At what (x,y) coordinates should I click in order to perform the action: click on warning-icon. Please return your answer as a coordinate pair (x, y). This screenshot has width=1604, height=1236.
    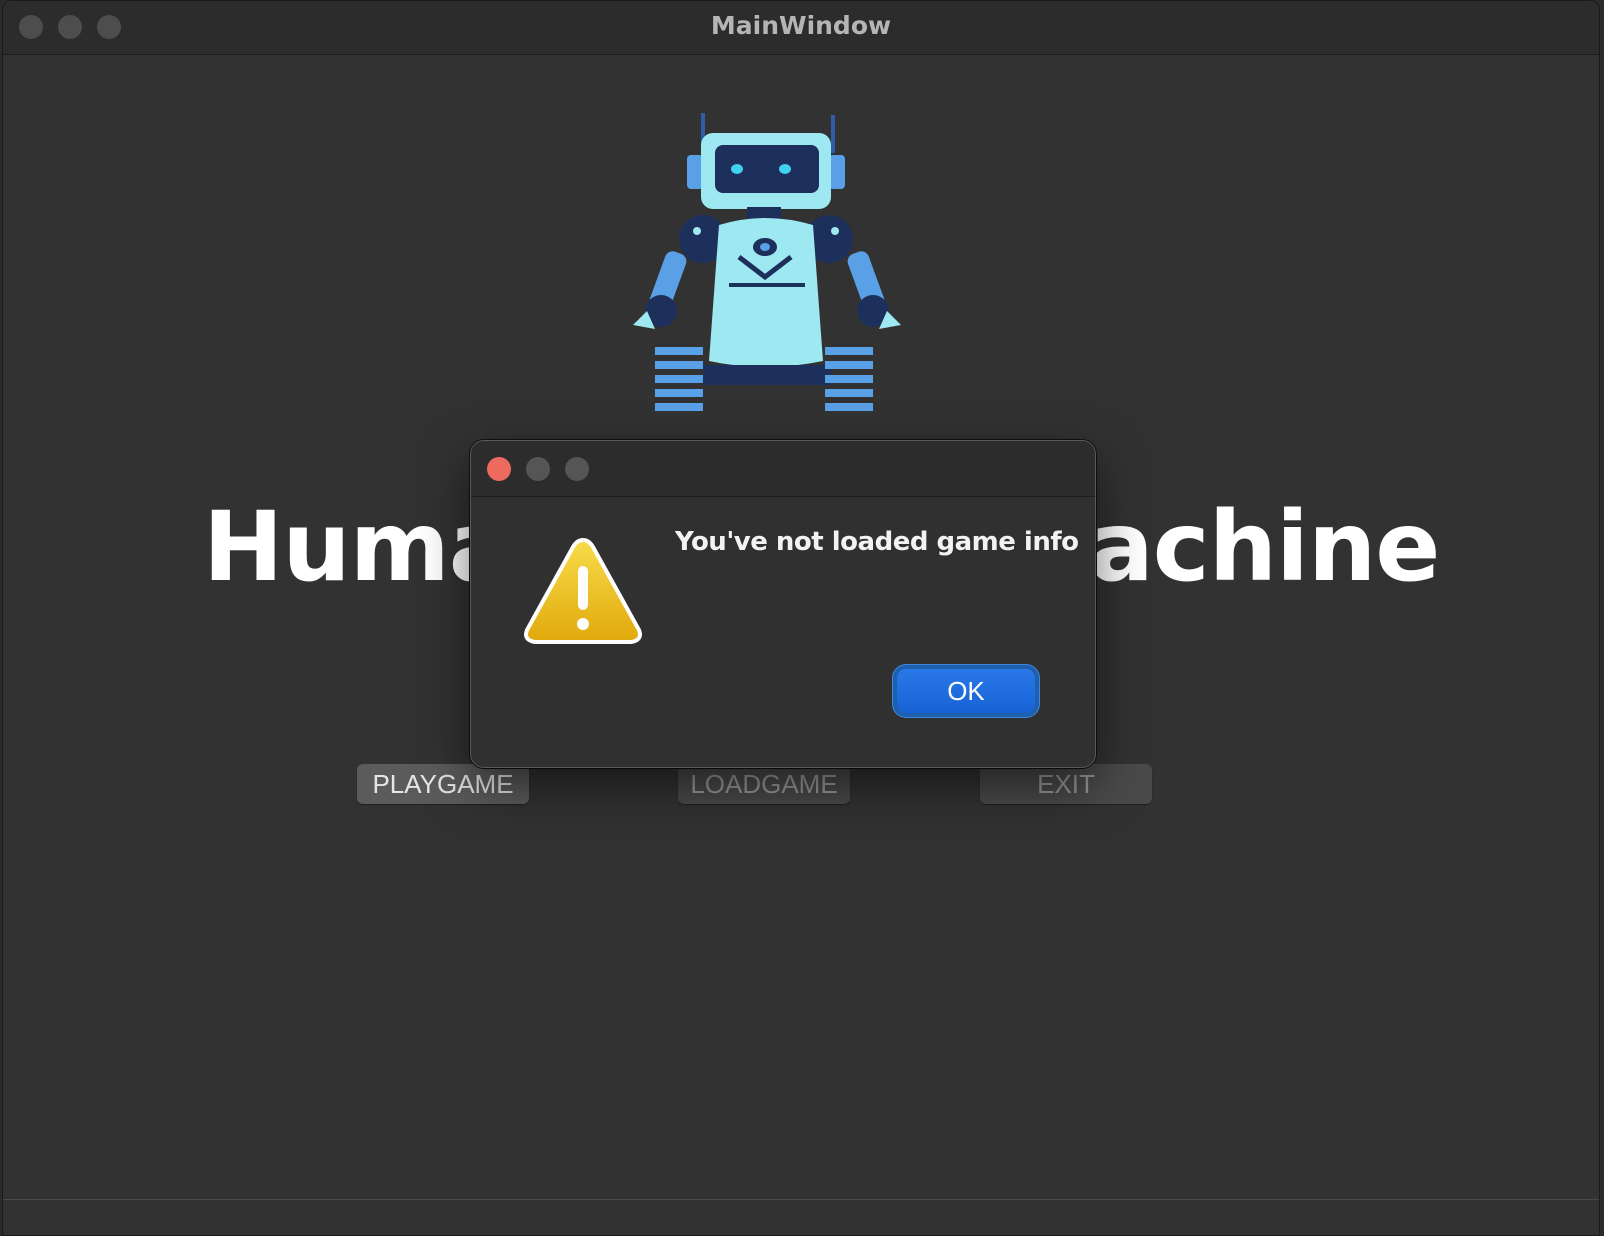
    Looking at the image, I should click on (583, 591).